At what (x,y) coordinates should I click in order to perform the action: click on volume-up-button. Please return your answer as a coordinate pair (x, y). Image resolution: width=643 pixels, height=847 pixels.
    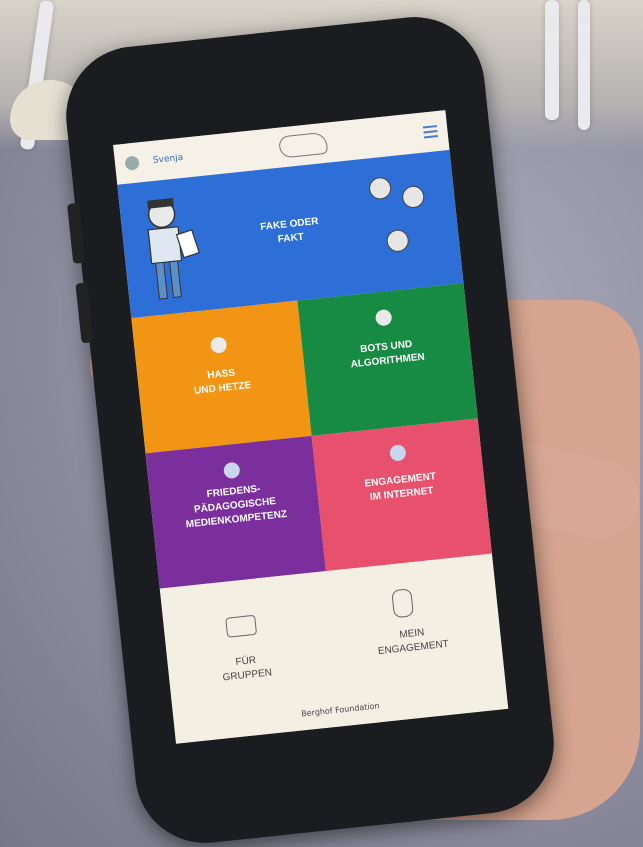
    Looking at the image, I should click on (76, 233).